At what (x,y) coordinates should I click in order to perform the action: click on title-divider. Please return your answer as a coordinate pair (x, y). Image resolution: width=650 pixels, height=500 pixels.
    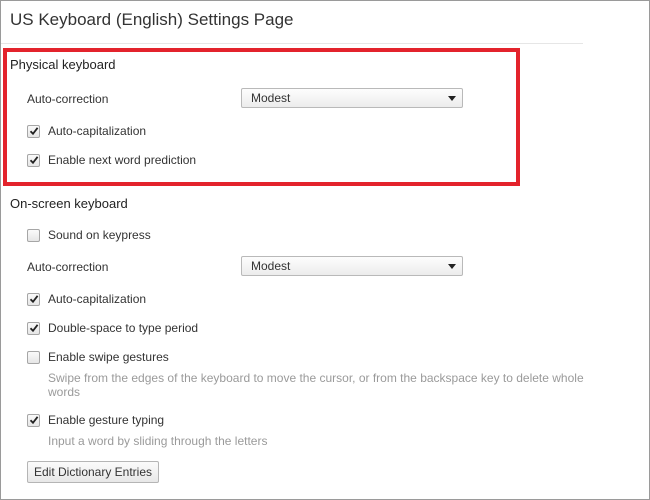
    Looking at the image, I should click on (292, 43).